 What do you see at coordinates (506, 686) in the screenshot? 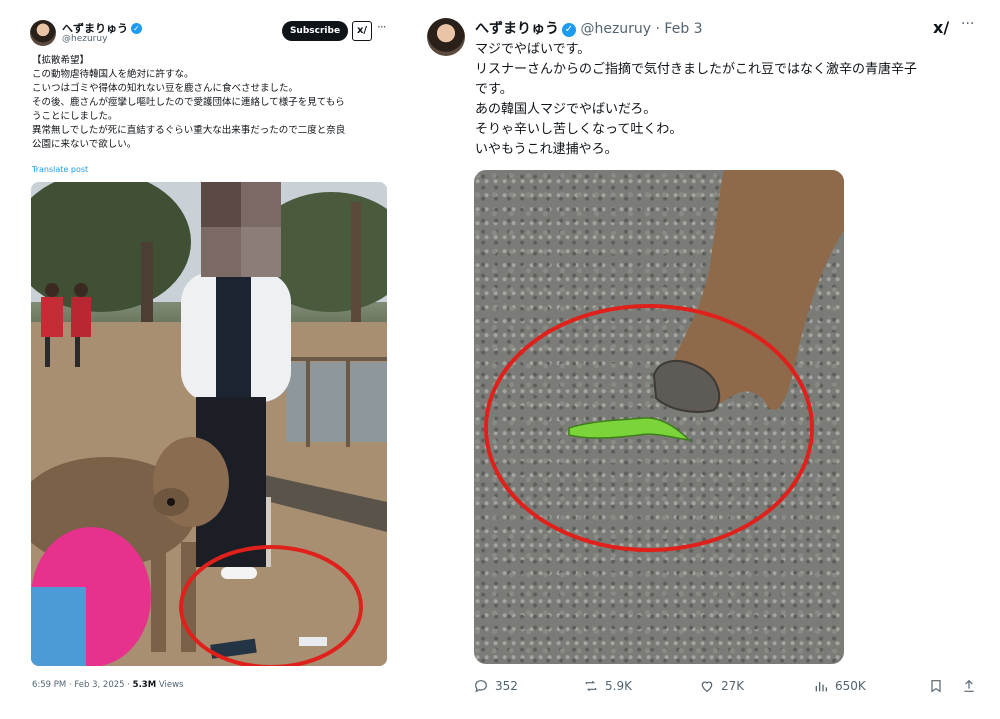
I see `reply-count: 352` at bounding box center [506, 686].